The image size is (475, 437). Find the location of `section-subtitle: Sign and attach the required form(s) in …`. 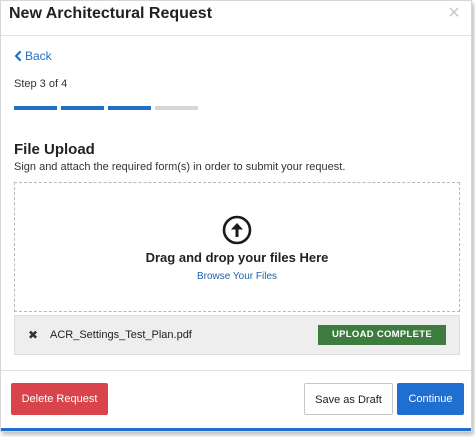

section-subtitle: Sign and attach the required form(s) in … is located at coordinates (180, 167).